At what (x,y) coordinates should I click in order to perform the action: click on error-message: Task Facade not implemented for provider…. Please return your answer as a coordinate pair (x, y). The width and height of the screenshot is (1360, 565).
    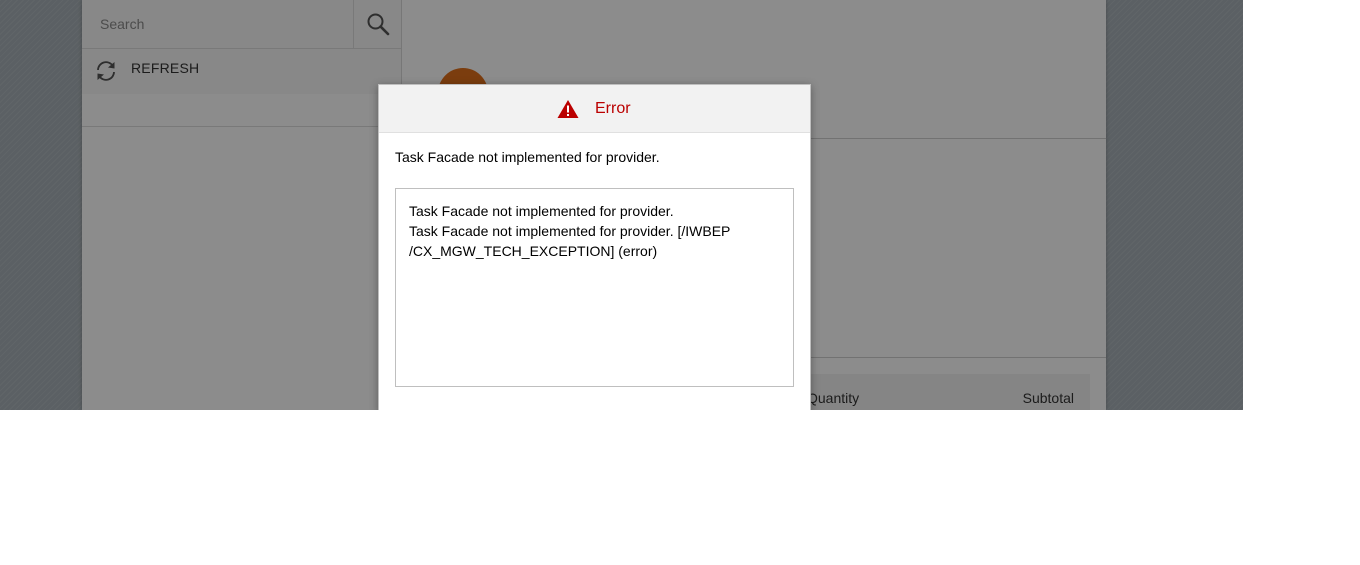
    Looking at the image, I should click on (527, 157).